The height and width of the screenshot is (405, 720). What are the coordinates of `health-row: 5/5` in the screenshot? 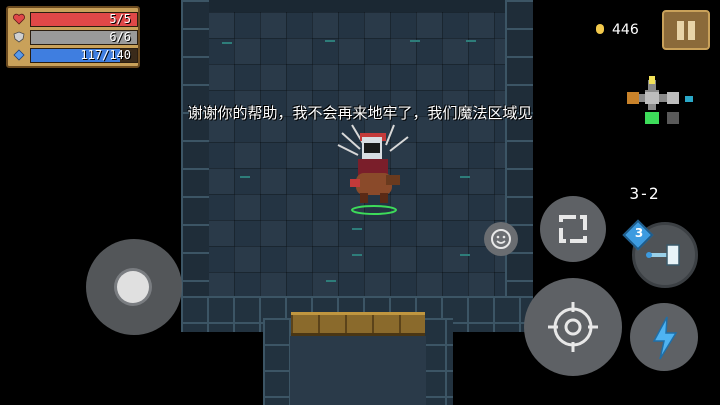 It's located at (75, 19).